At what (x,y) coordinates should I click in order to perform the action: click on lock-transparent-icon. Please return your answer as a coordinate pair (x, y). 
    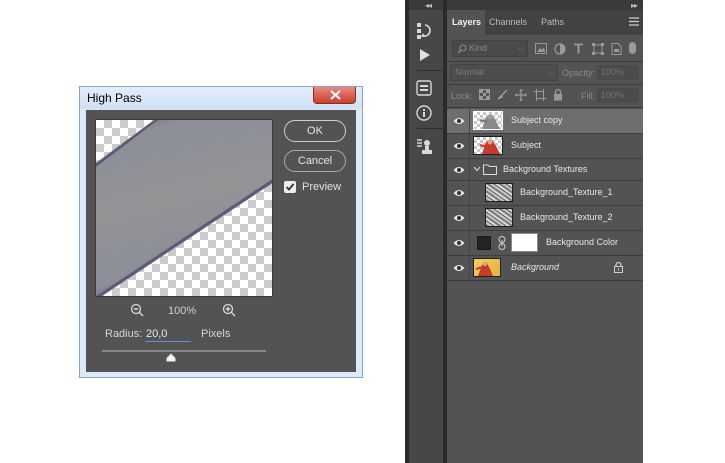
    Looking at the image, I should click on (484, 94).